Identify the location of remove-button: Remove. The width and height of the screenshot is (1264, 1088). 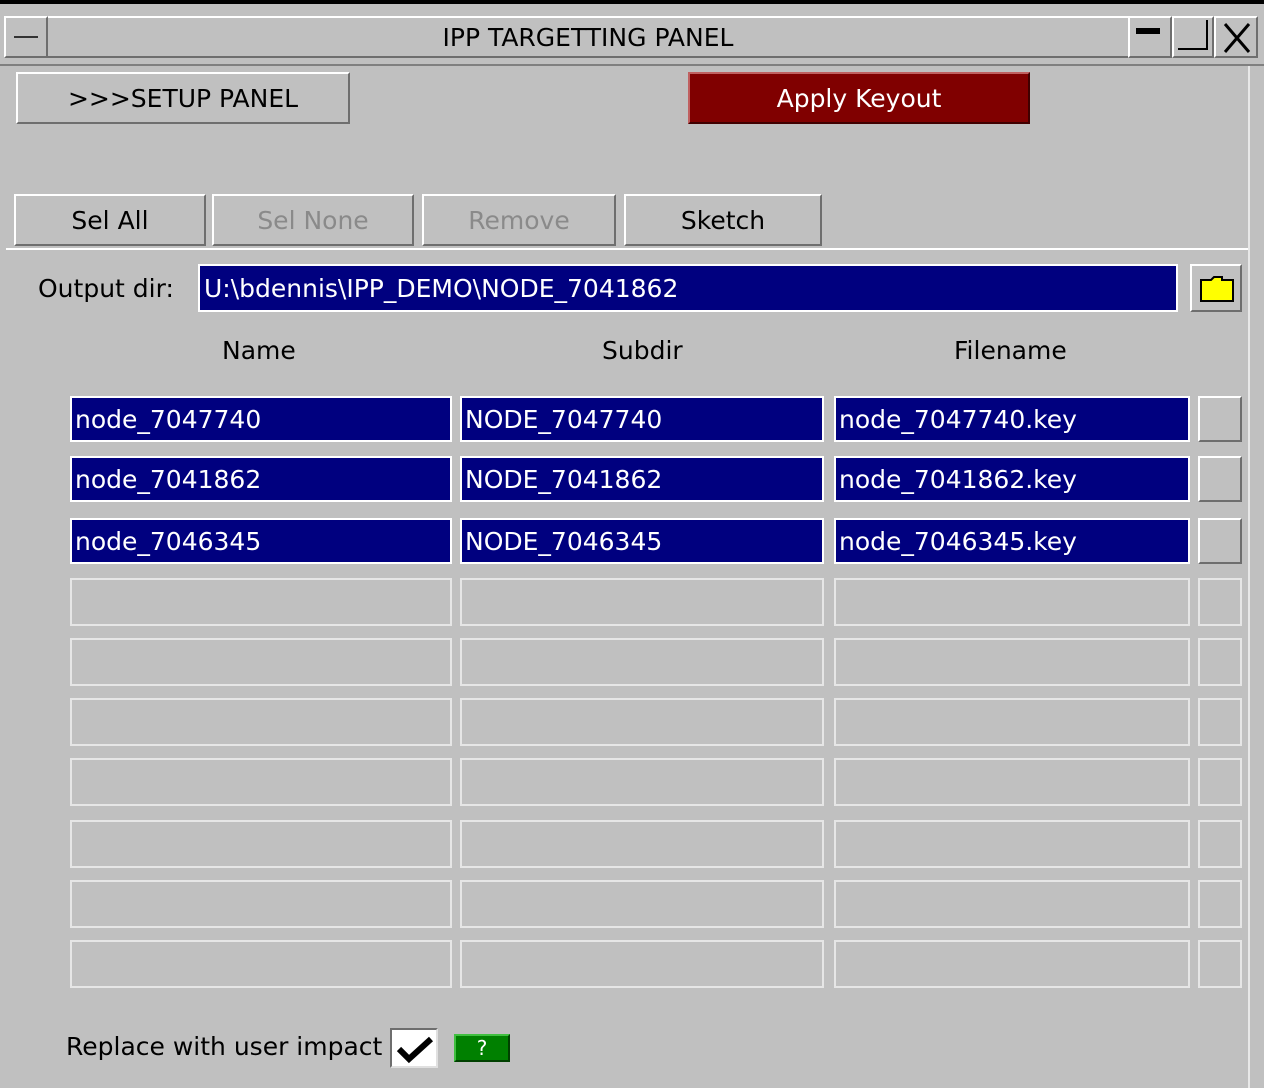
(519, 220).